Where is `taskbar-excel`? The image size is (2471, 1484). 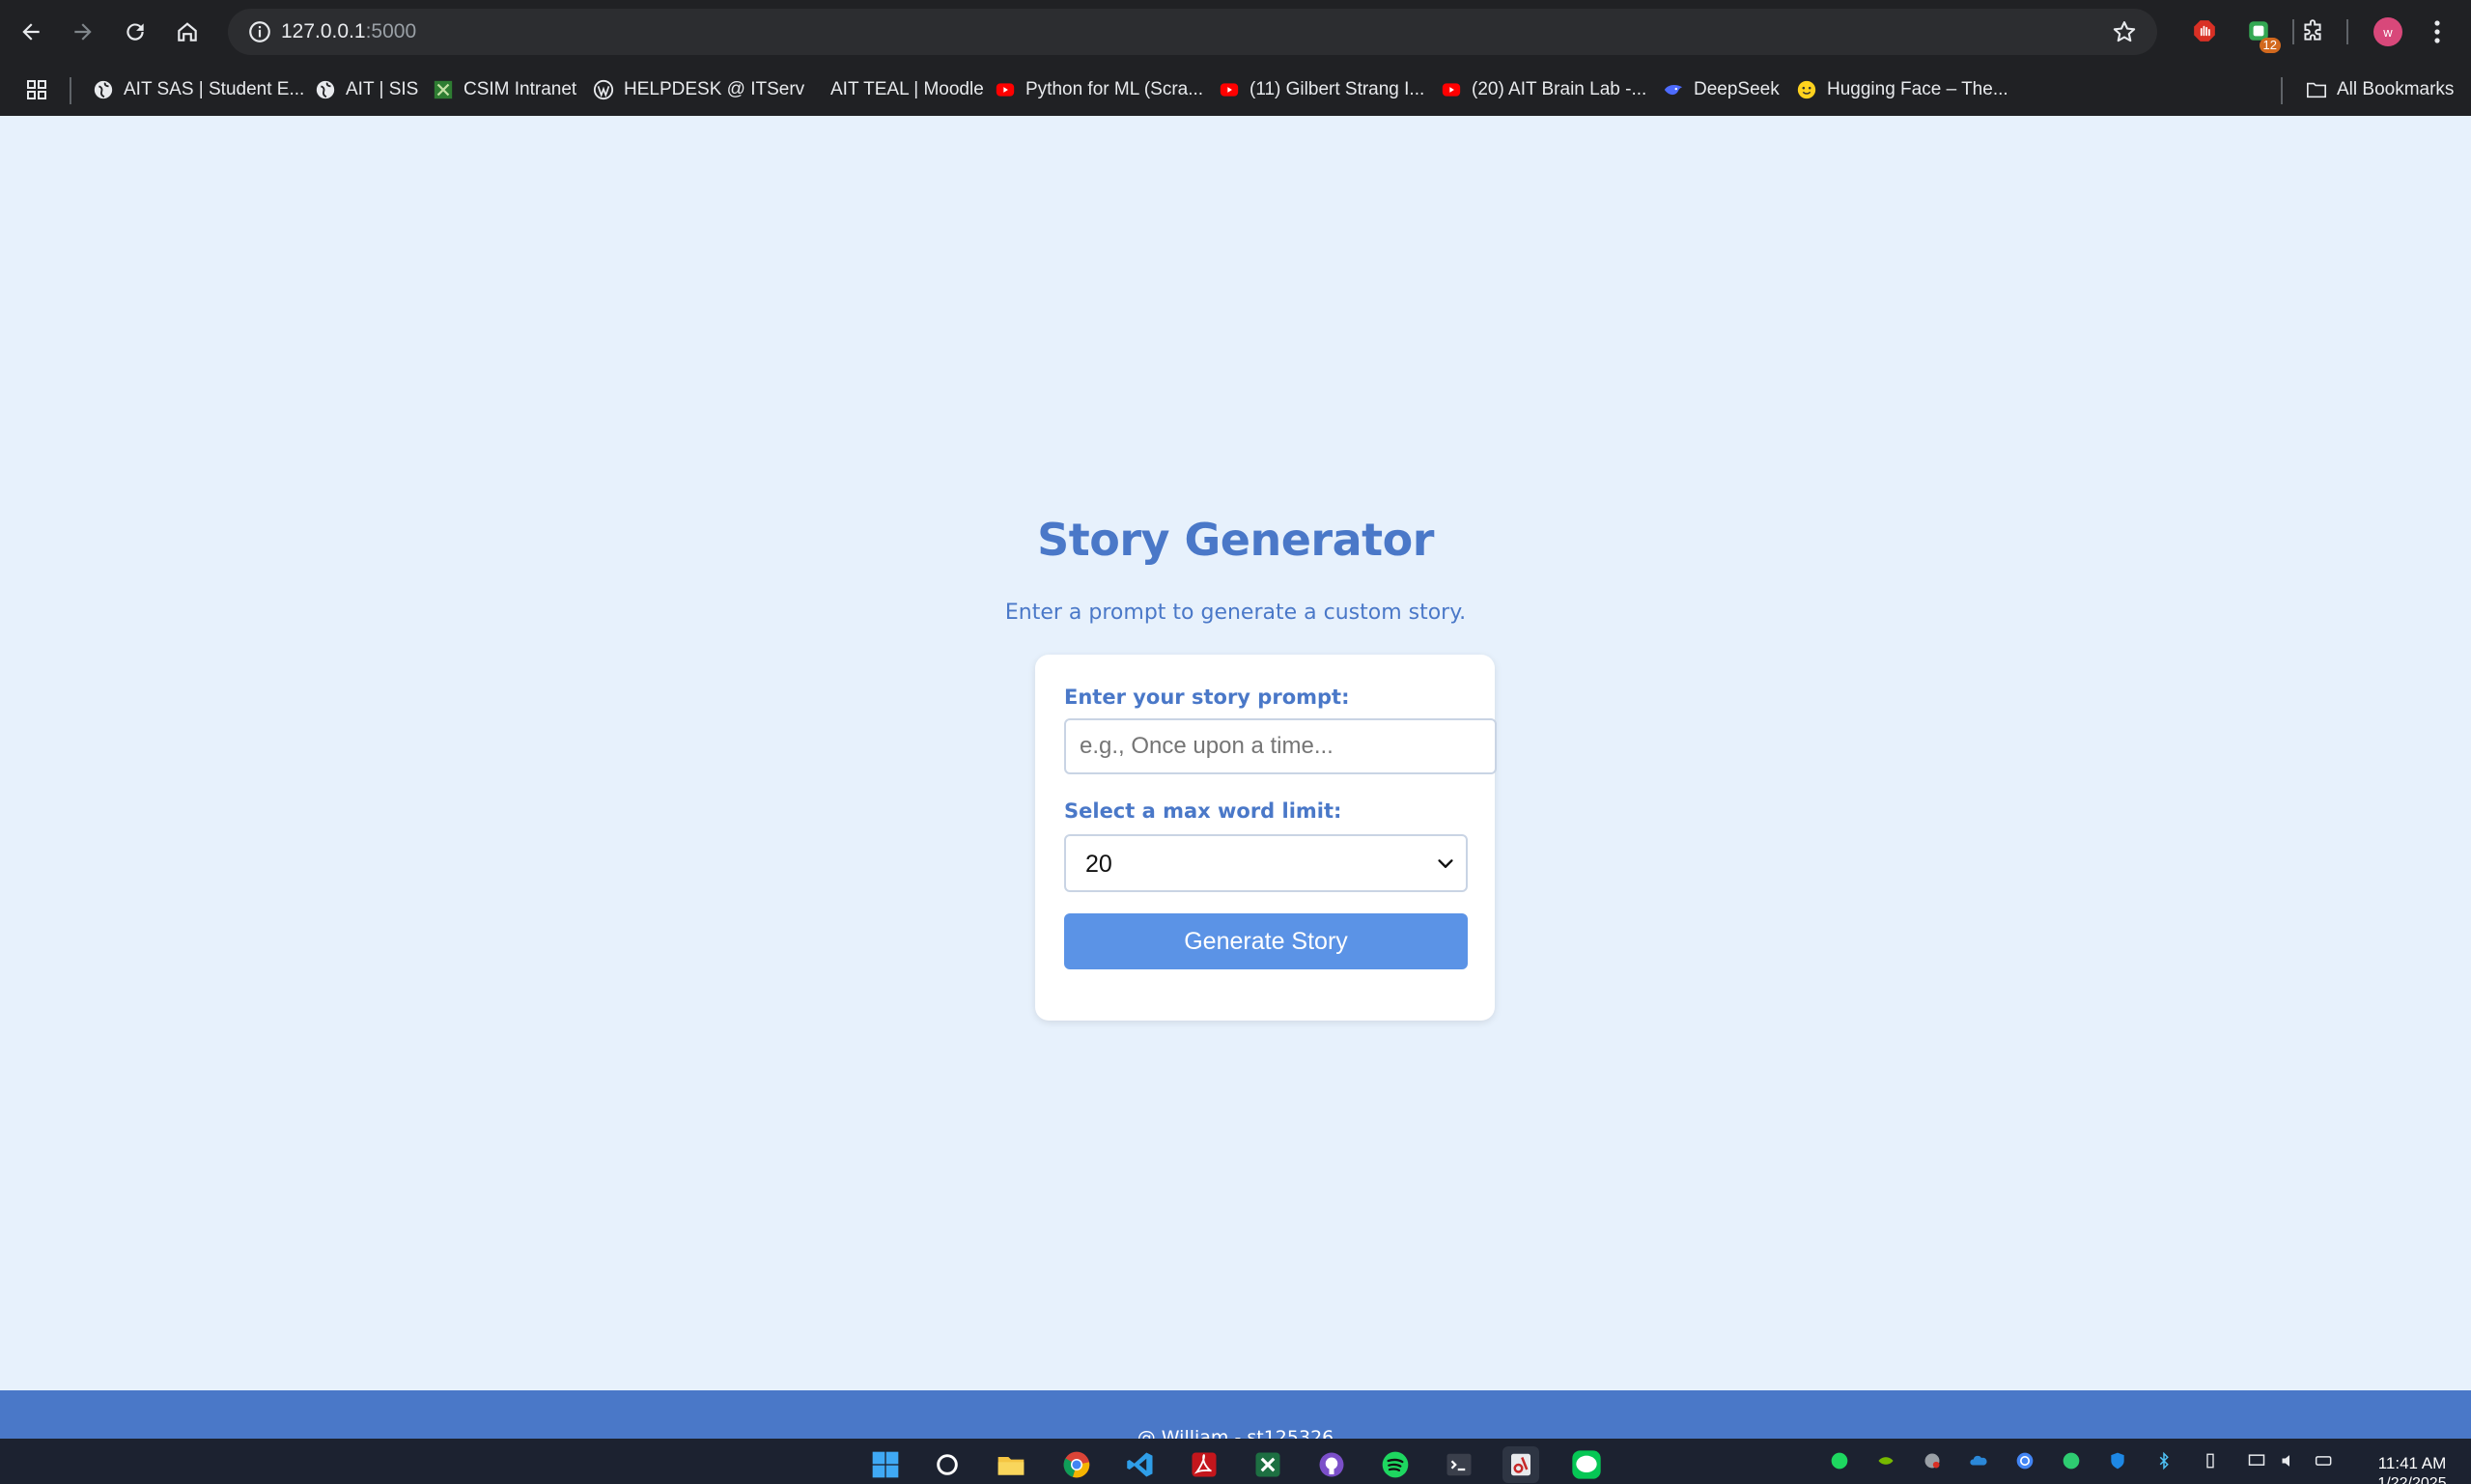 taskbar-excel is located at coordinates (1268, 1465).